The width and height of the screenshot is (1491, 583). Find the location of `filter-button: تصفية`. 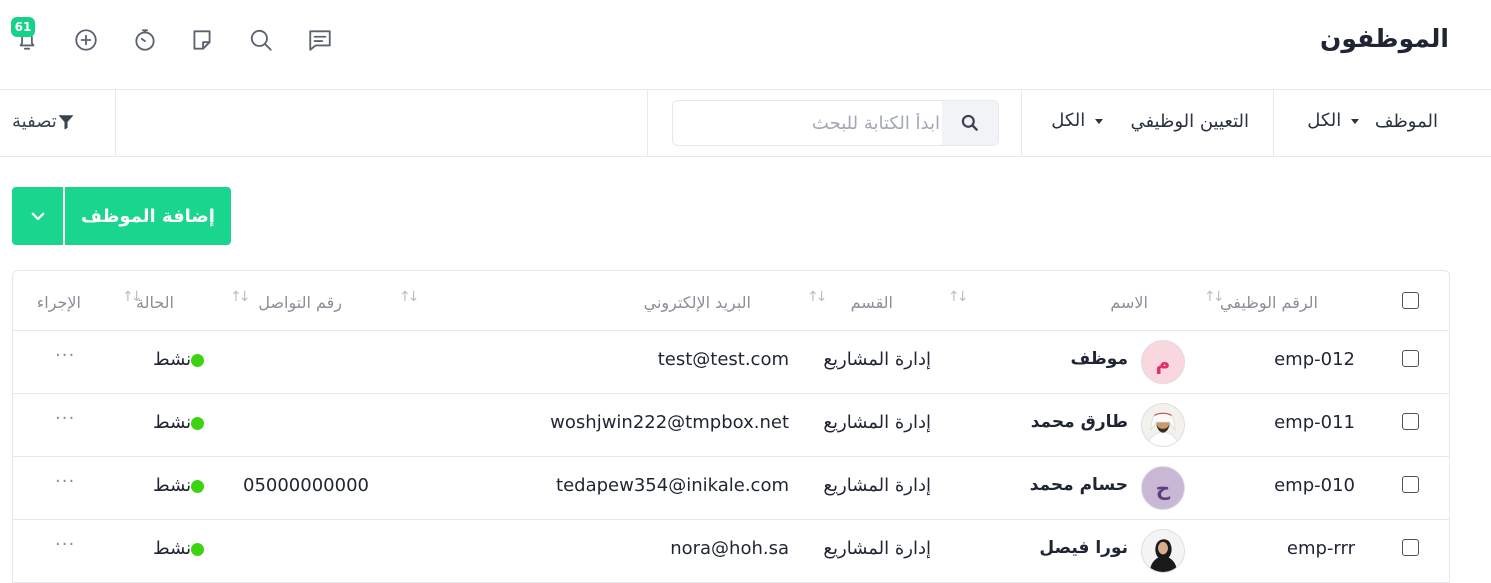

filter-button: تصفية is located at coordinates (43, 121).